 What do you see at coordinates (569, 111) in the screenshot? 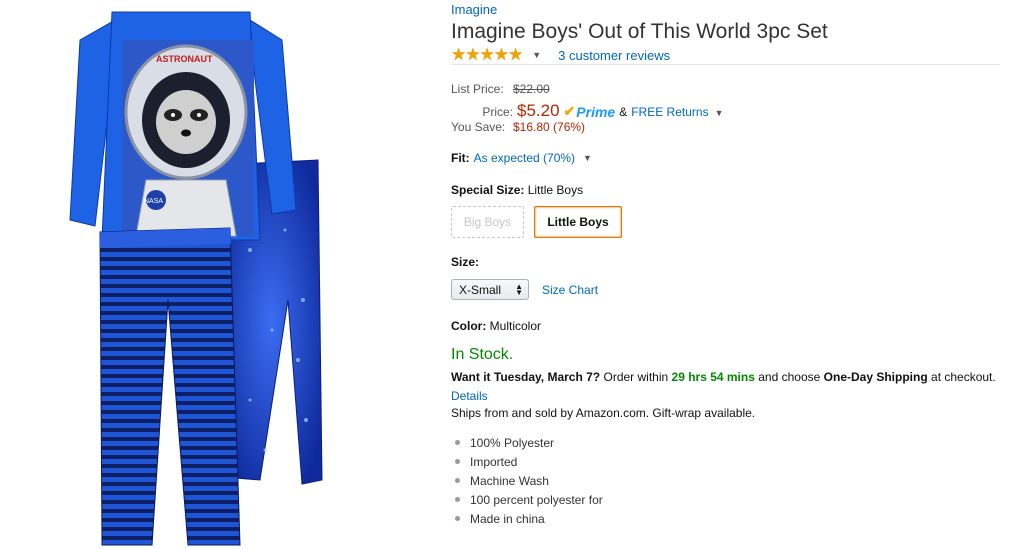
I see `prime-check-icon: ✔` at bounding box center [569, 111].